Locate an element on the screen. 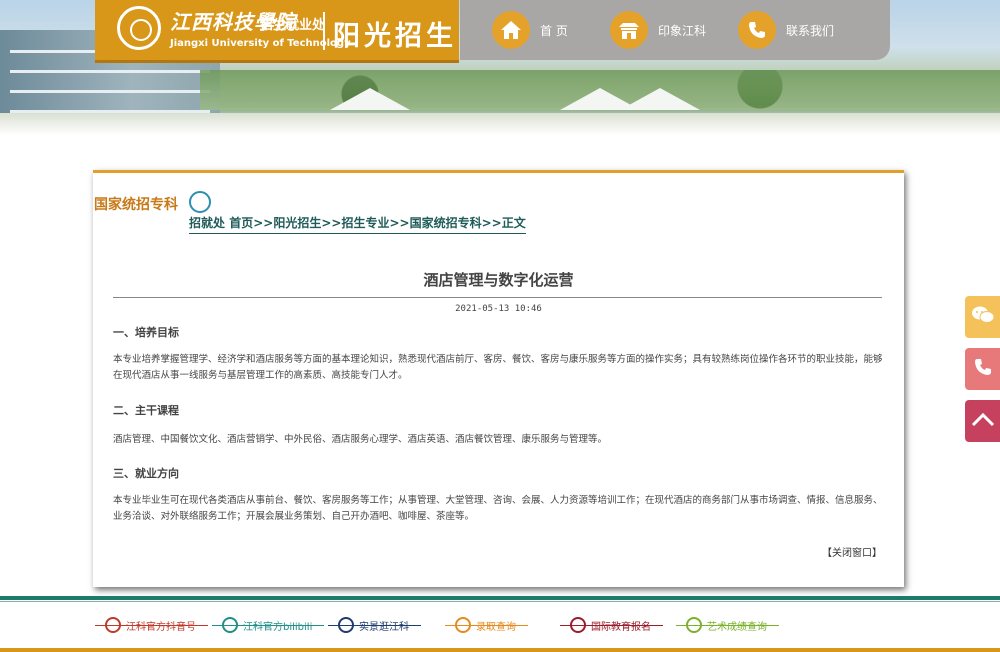 The image size is (1000, 652). article-title: 酒店管理与数字化运营 is located at coordinates (498, 280).